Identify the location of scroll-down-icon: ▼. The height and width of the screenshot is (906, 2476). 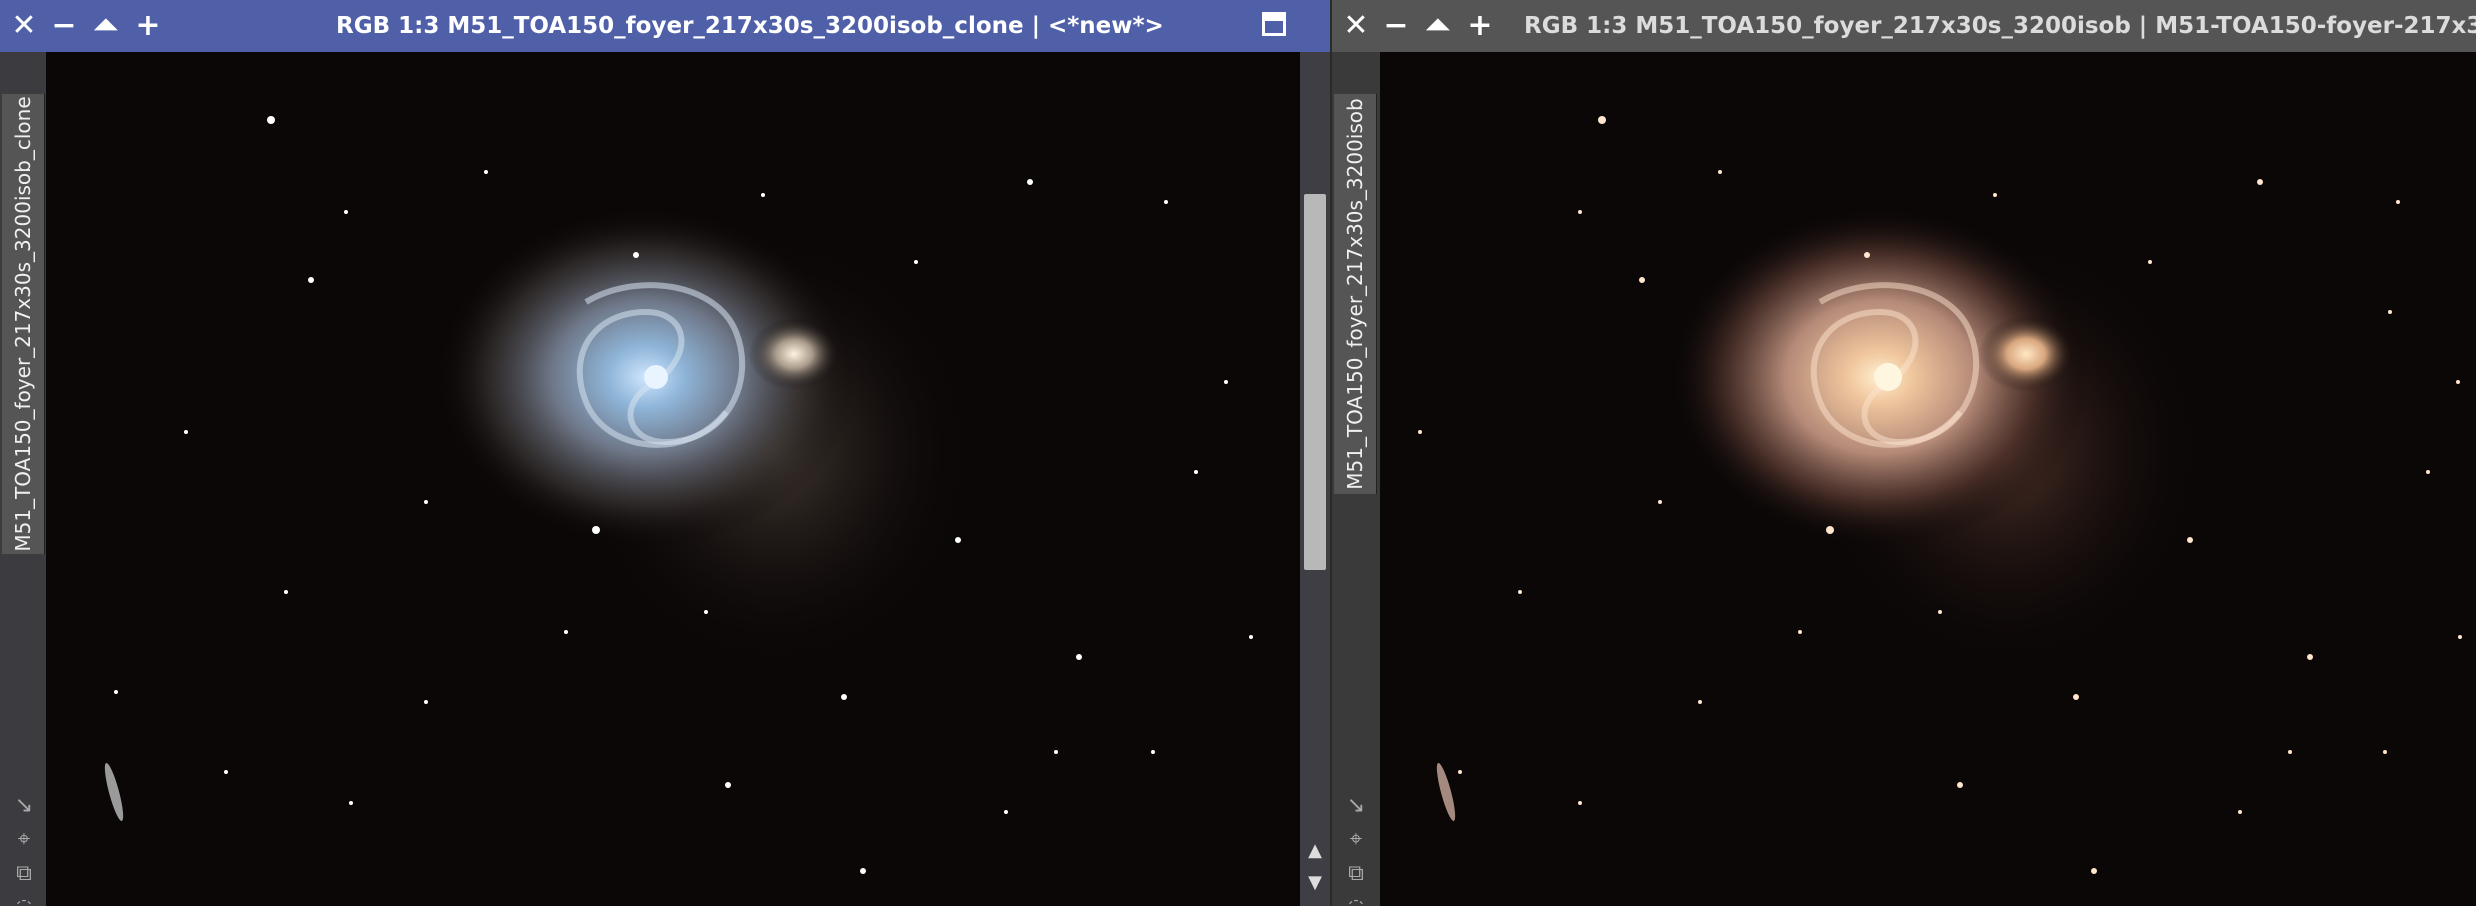
(1315, 883).